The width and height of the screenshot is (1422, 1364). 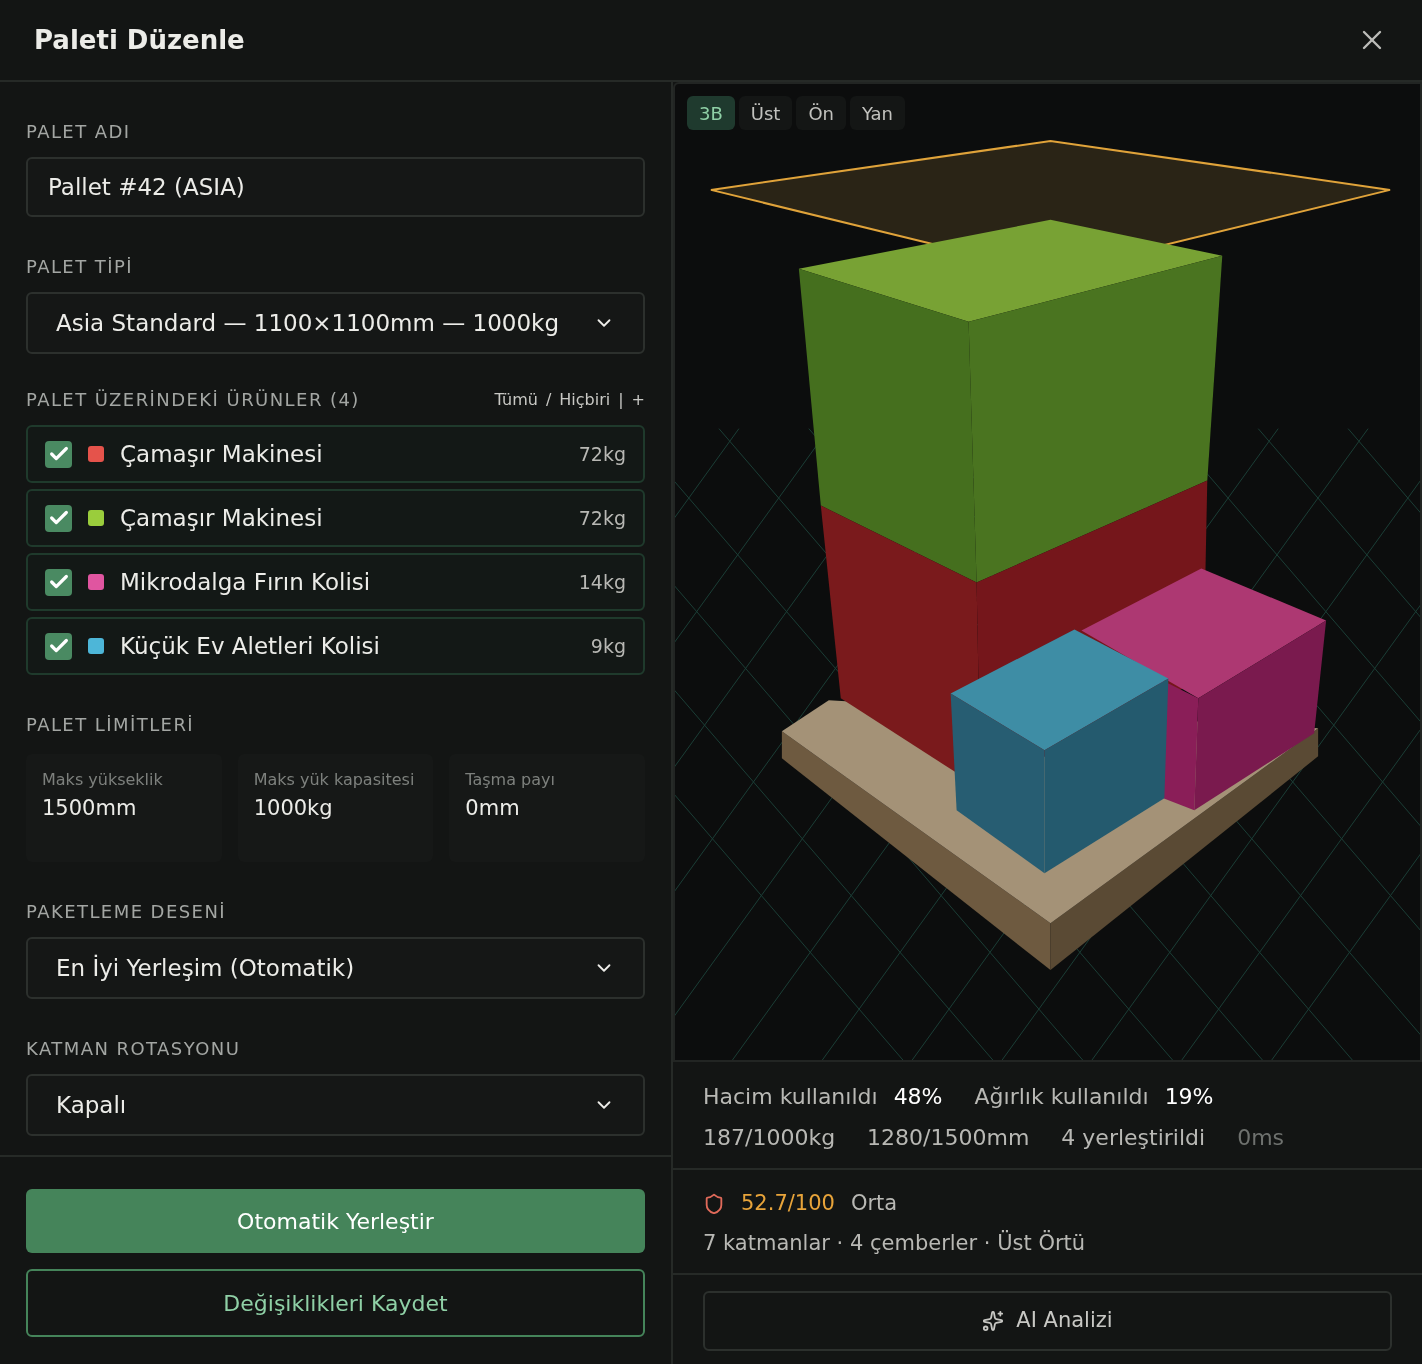 What do you see at coordinates (585, 399) in the screenshot?
I see `list-action-link: Hiçbiri` at bounding box center [585, 399].